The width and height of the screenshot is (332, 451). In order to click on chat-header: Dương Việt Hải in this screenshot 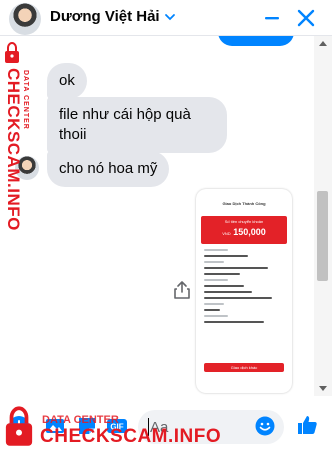, I will do `click(166, 18)`.